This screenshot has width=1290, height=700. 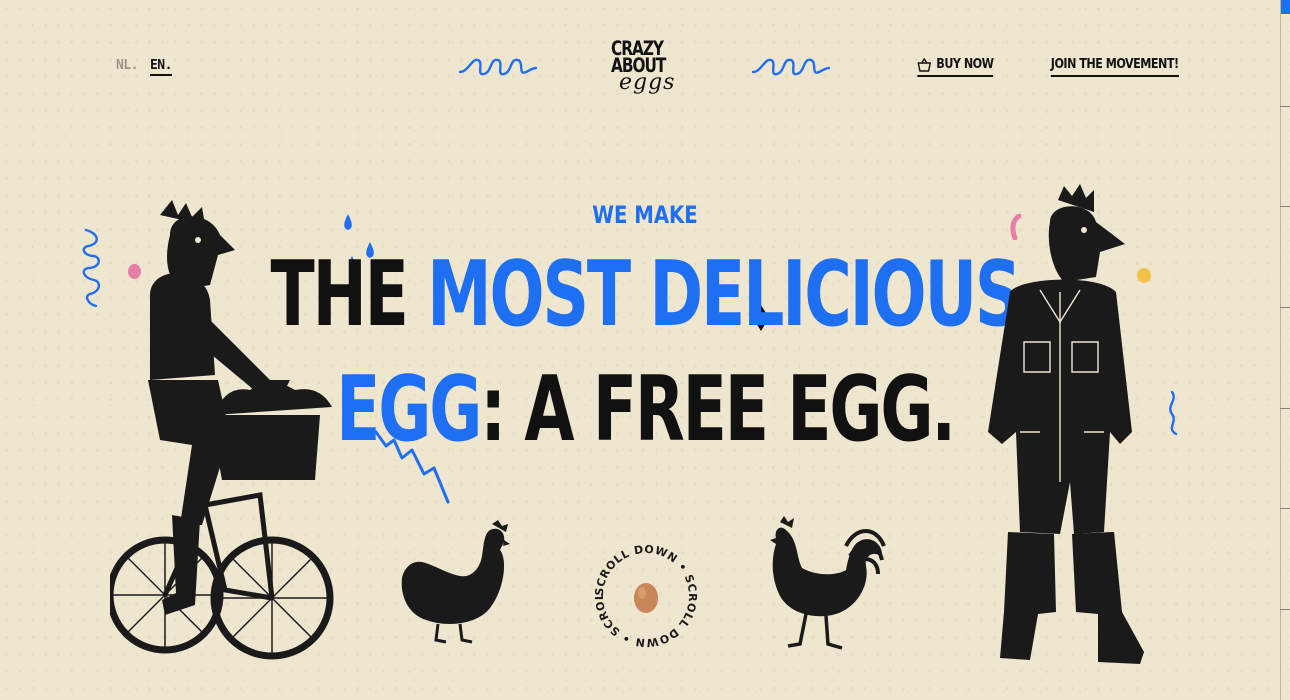 I want to click on egg-icon, so click(x=646, y=598).